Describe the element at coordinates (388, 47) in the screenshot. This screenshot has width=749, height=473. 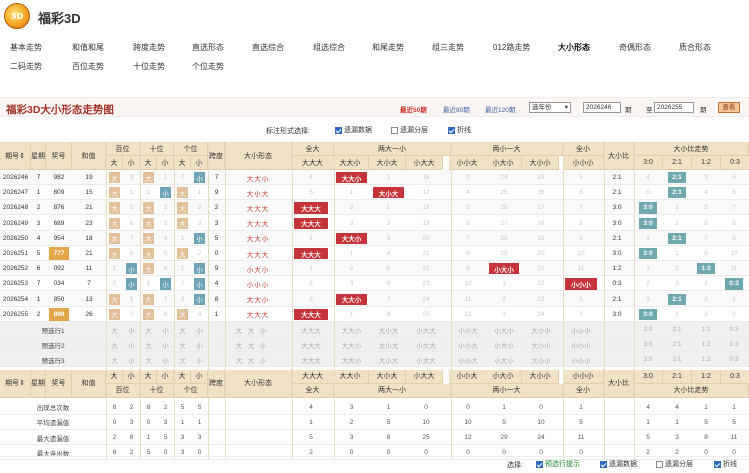
I see `nav-link: 和尾走势` at that location.